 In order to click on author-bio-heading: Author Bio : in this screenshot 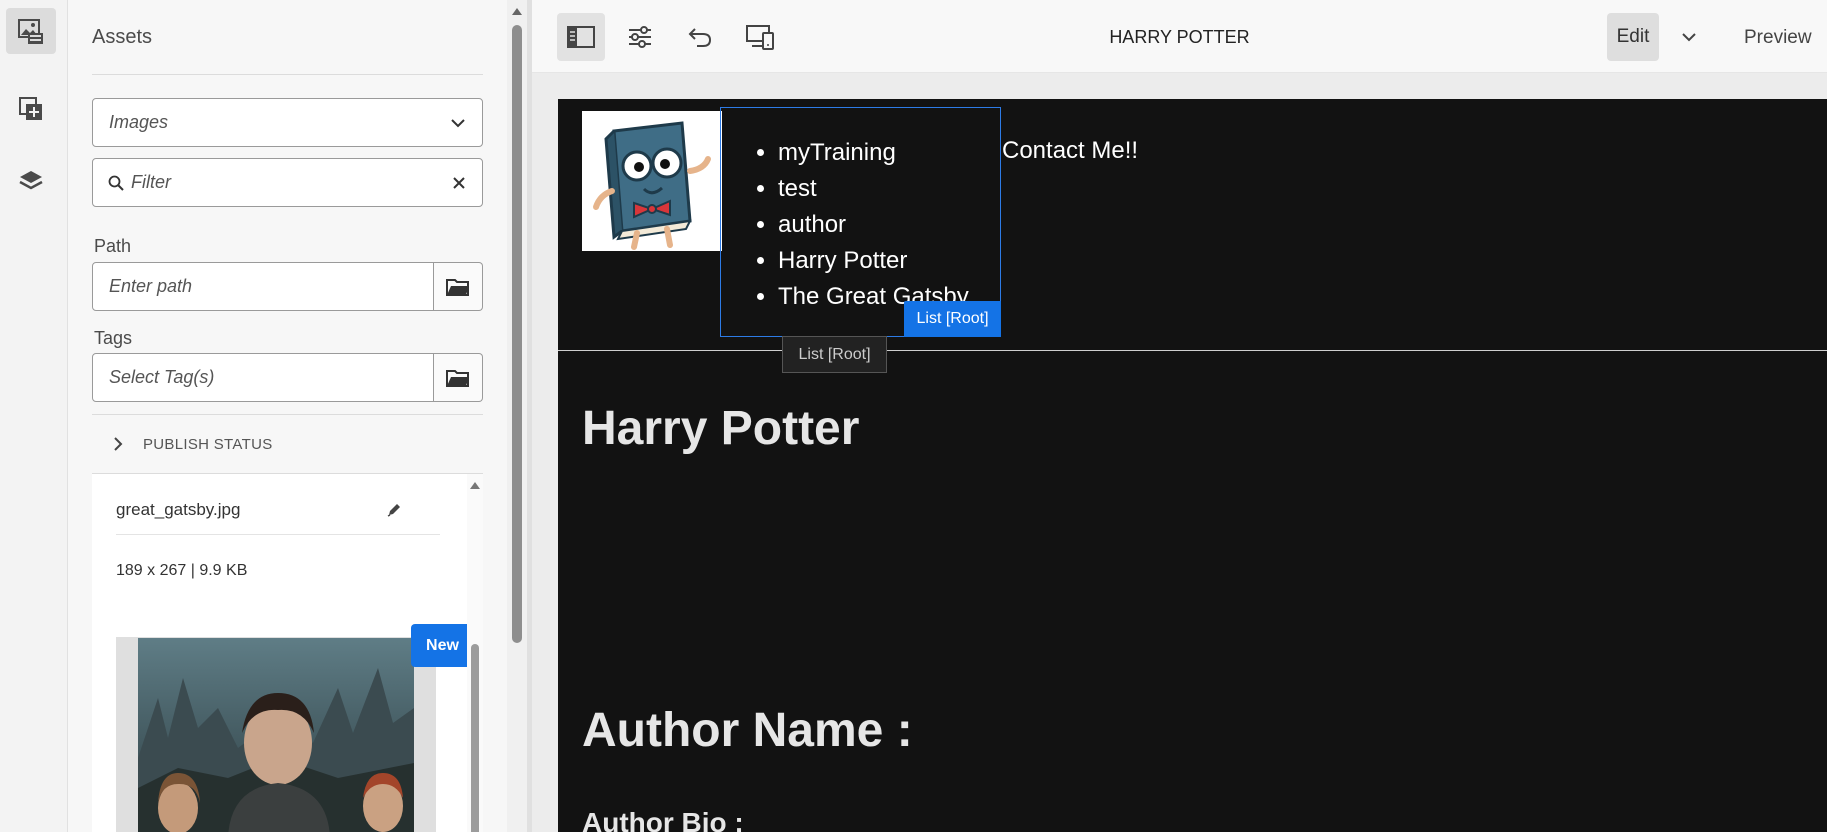, I will do `click(663, 819)`.